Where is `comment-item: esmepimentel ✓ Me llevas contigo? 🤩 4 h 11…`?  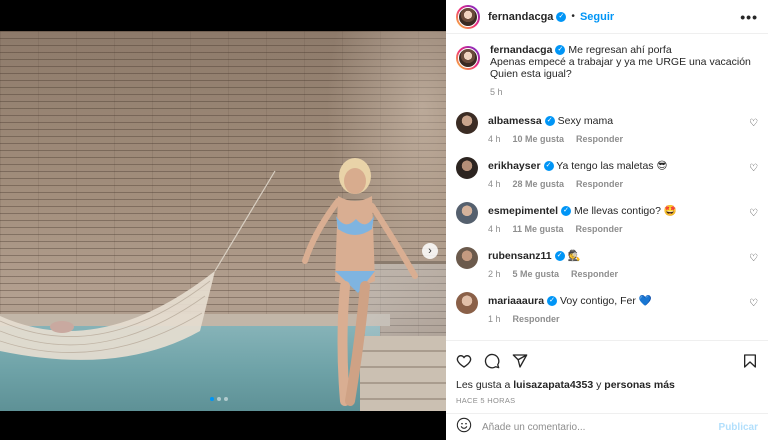 comment-item: esmepimentel ✓ Me llevas contigo? 🤩 4 h 11… is located at coordinates (607, 224).